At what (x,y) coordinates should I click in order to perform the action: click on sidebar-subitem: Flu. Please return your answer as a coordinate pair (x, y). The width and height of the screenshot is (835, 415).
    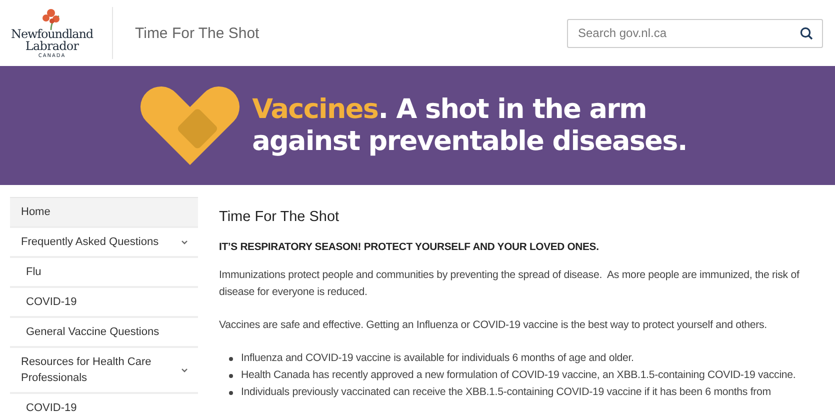
    Looking at the image, I should click on (104, 273).